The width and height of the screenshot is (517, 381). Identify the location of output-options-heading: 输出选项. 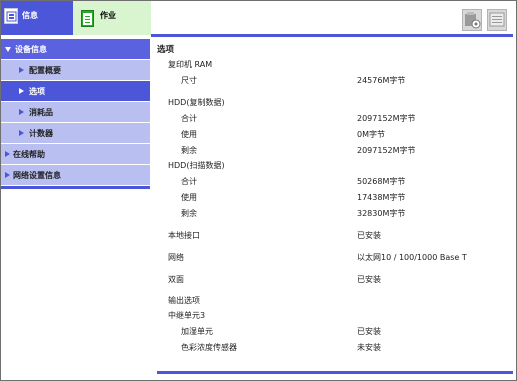
(184, 300).